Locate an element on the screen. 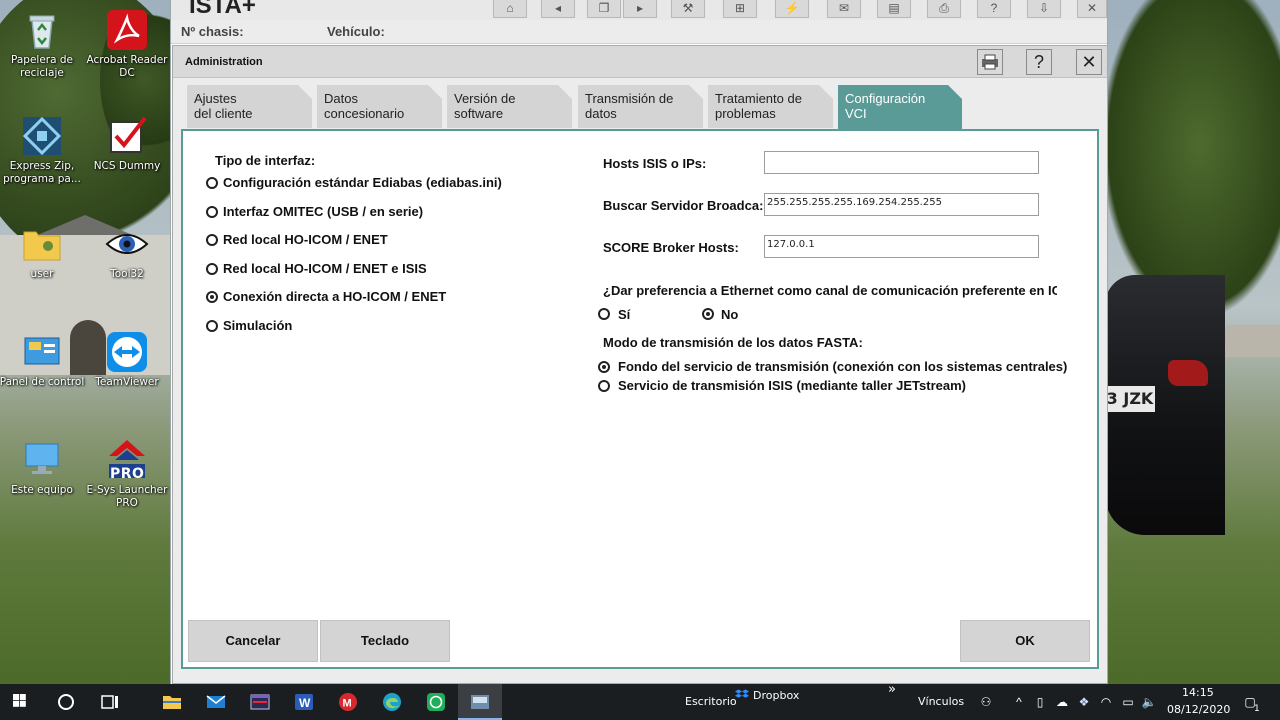 This screenshot has height=720, width=1280. desktop-icon-user: user is located at coordinates (43, 251).